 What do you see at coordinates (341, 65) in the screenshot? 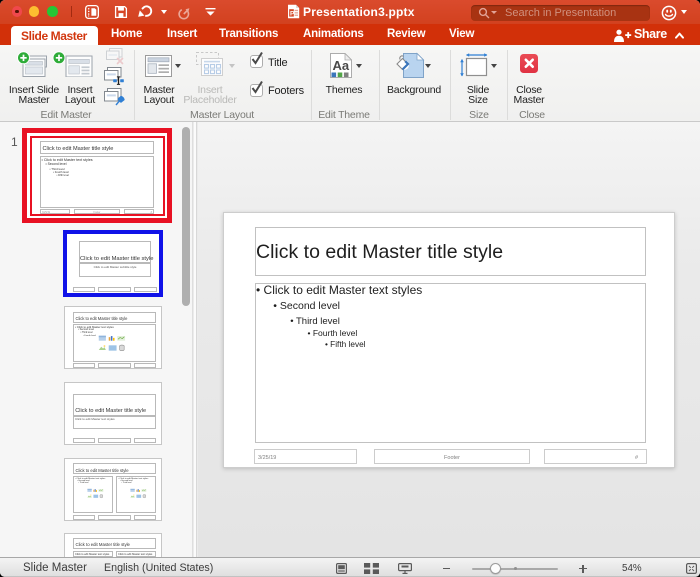
I see `svg-text: Aa` at bounding box center [341, 65].